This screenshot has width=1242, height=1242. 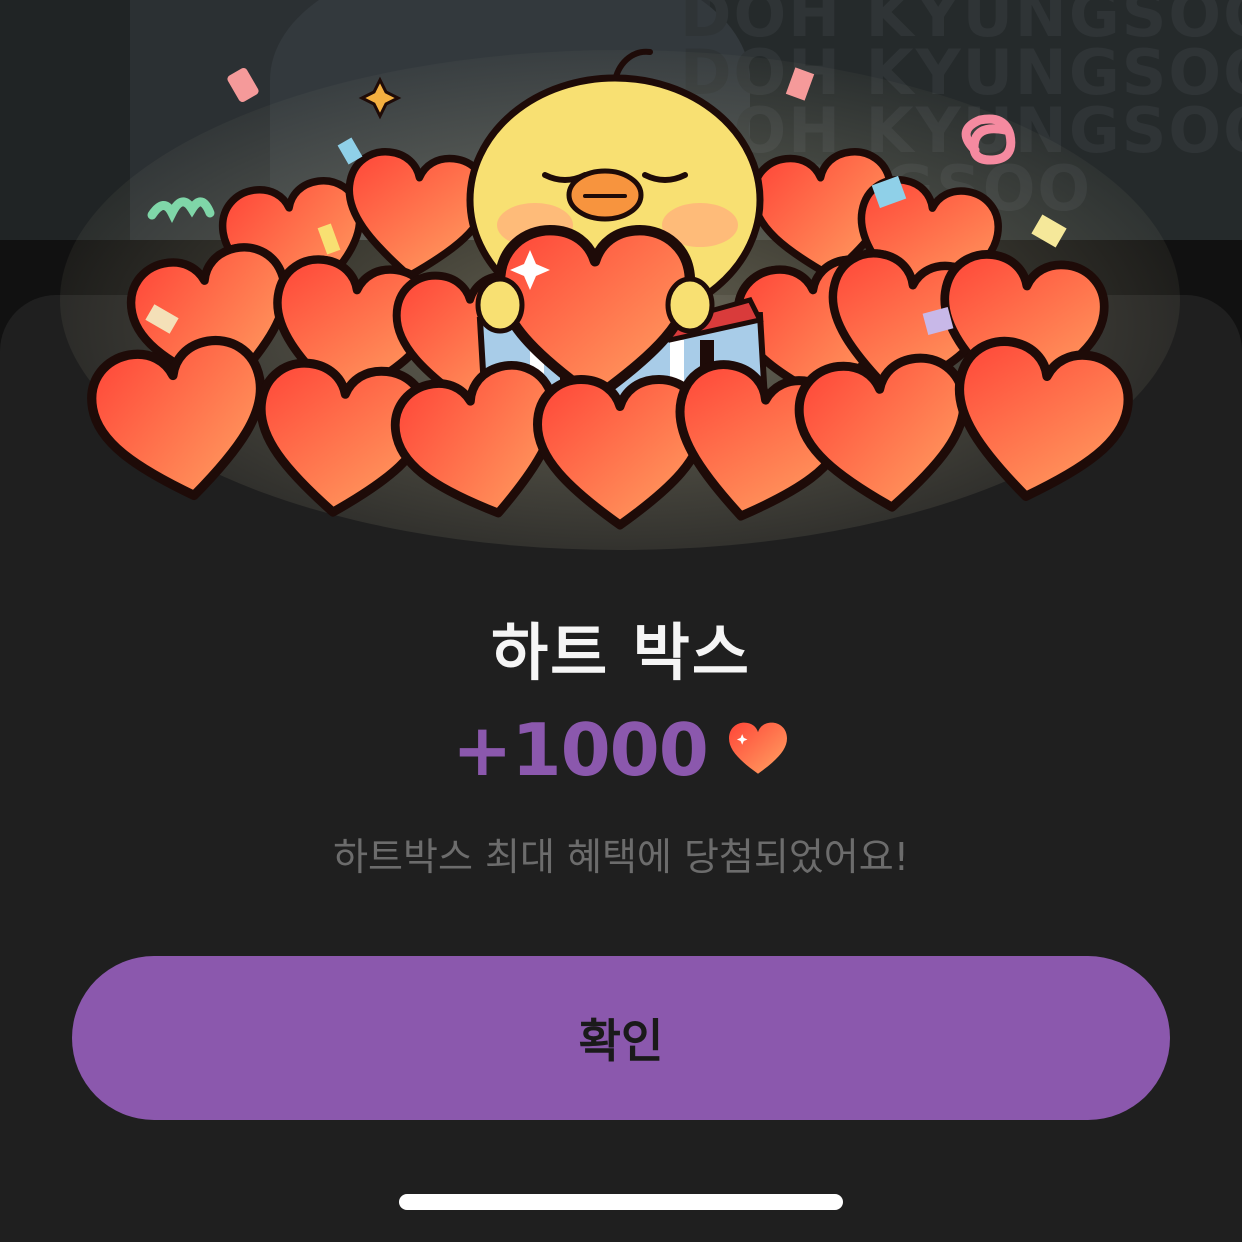 I want to click on reward-amount-row: +1000, so click(x=621, y=750).